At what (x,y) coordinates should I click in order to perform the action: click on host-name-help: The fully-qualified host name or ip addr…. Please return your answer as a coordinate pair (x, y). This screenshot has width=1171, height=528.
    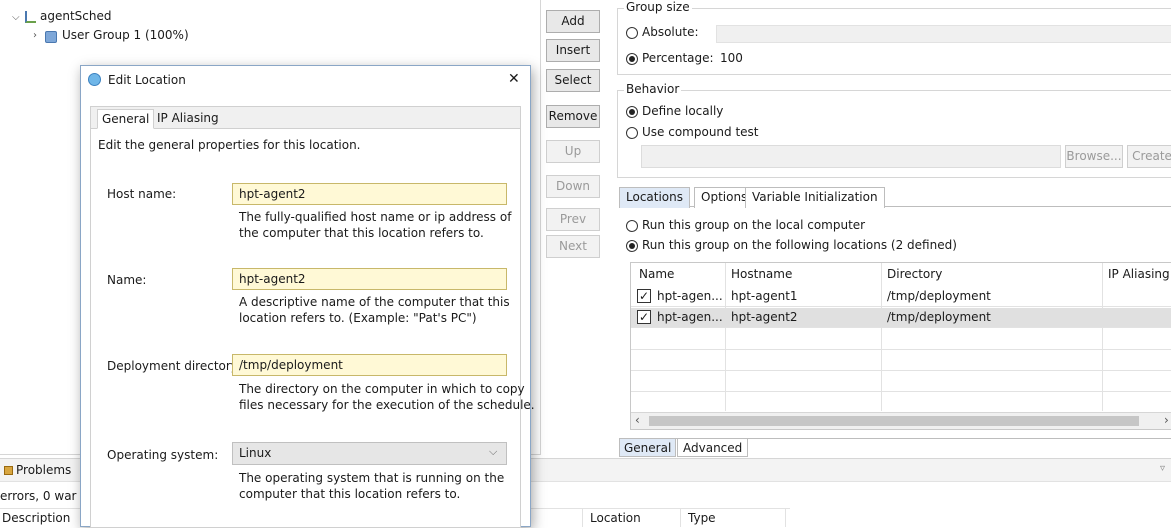
    Looking at the image, I should click on (375, 217).